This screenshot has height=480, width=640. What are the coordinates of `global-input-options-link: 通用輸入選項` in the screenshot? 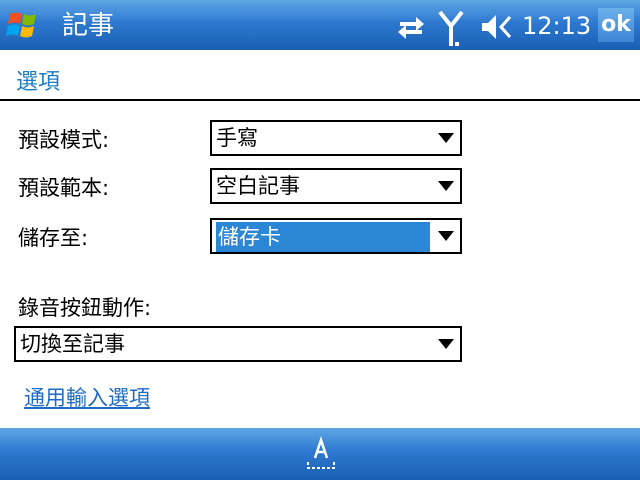 It's located at (87, 398).